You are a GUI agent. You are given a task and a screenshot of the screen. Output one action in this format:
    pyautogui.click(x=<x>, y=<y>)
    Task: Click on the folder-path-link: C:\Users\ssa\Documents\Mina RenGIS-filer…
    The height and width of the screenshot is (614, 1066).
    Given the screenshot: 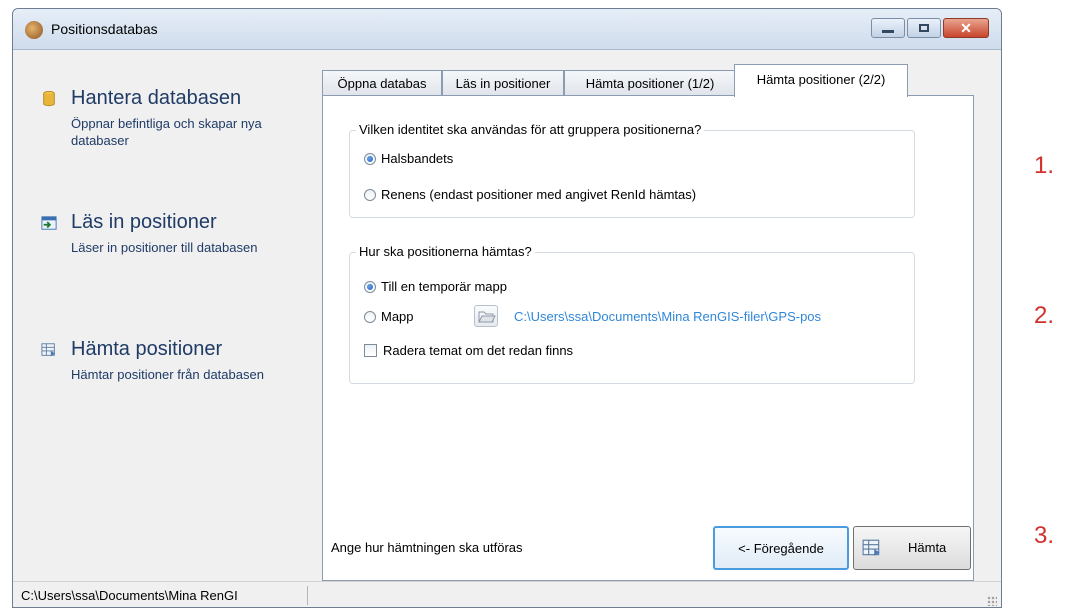 What is the action you would take?
    pyautogui.click(x=667, y=316)
    